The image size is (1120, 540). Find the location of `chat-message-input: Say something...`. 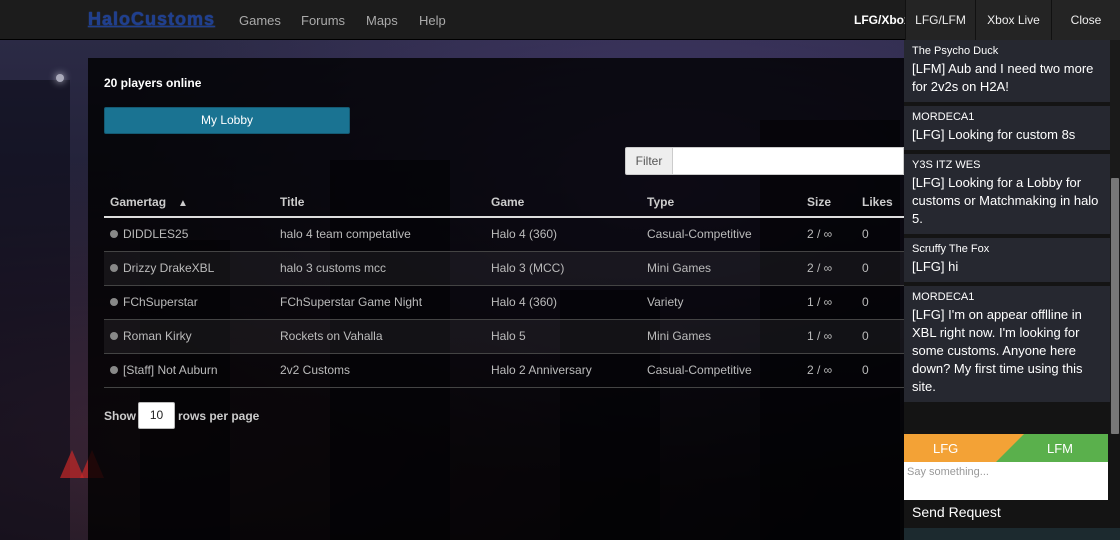

chat-message-input: Say something... is located at coordinates (1006, 481).